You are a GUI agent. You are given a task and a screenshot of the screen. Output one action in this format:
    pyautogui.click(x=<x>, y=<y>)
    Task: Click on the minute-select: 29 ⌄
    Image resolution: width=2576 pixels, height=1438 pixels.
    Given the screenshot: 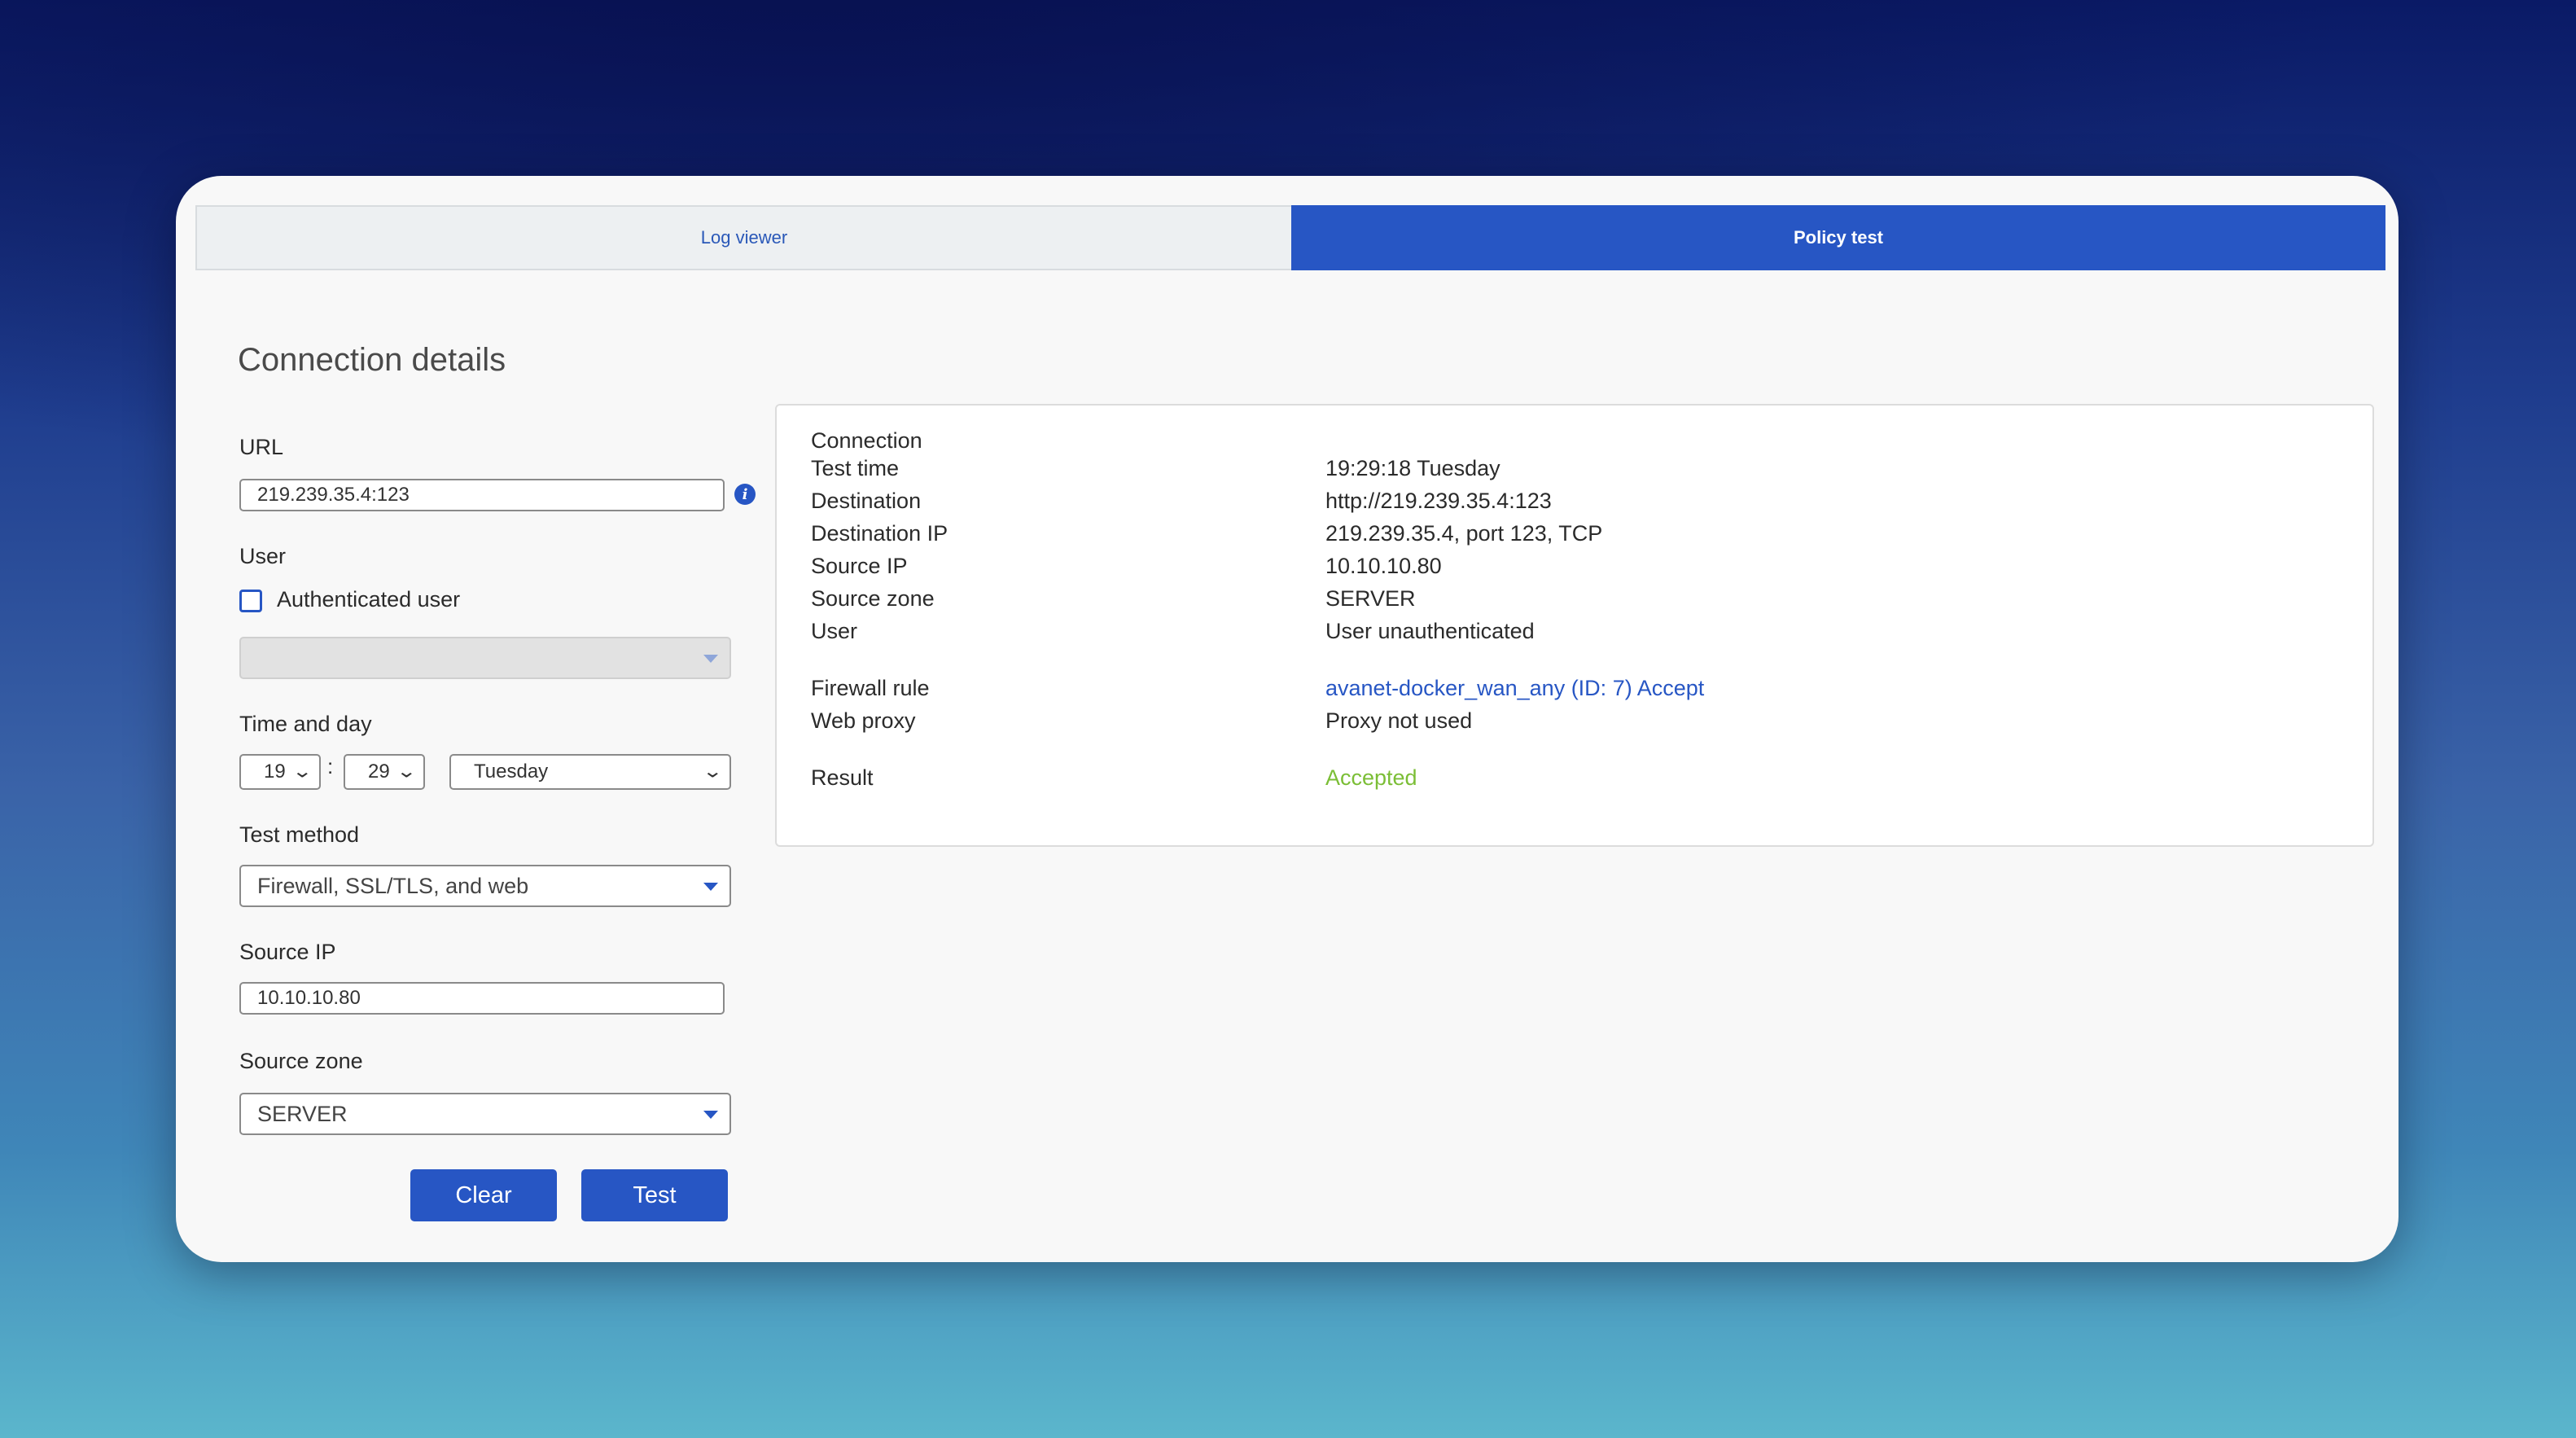 What is the action you would take?
    pyautogui.click(x=384, y=772)
    